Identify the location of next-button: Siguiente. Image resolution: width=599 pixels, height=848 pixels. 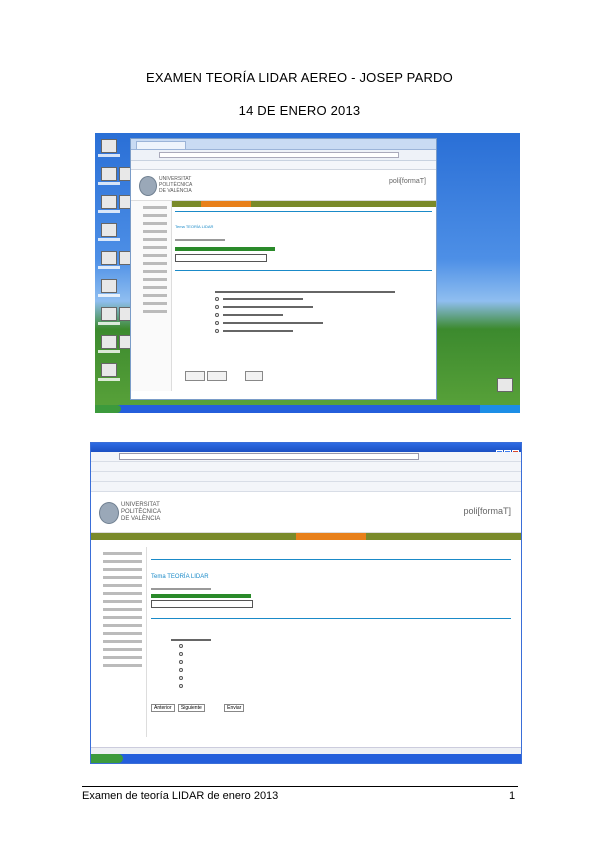
(191, 708).